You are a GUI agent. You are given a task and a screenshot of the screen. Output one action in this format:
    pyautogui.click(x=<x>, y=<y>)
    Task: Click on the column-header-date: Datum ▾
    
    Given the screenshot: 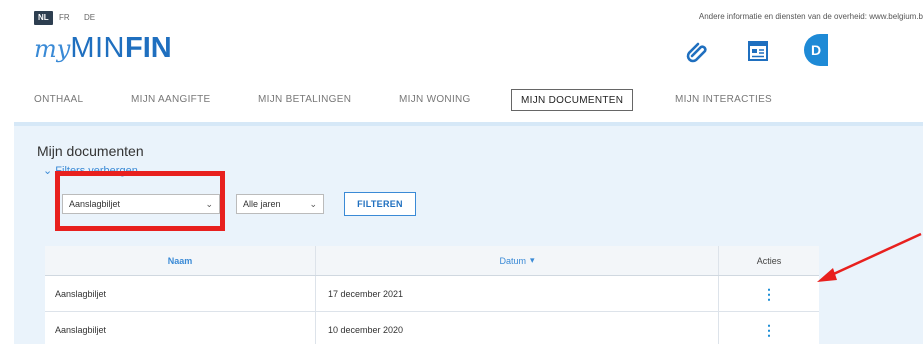 What is the action you would take?
    pyautogui.click(x=516, y=260)
    